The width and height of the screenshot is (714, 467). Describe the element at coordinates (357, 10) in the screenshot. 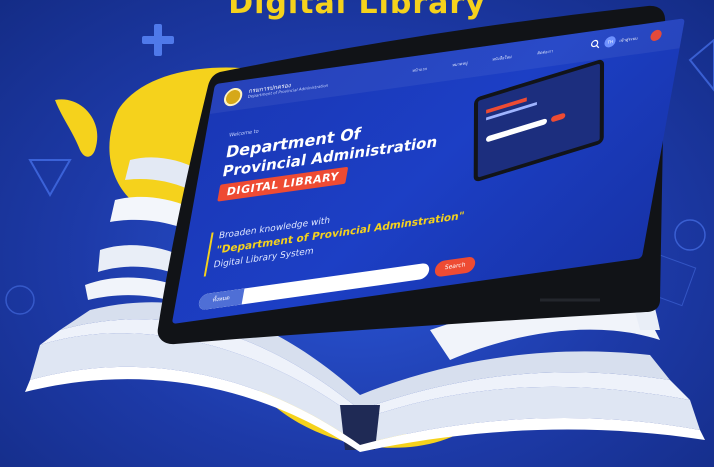

I see `page-headline: Digital Library` at that location.